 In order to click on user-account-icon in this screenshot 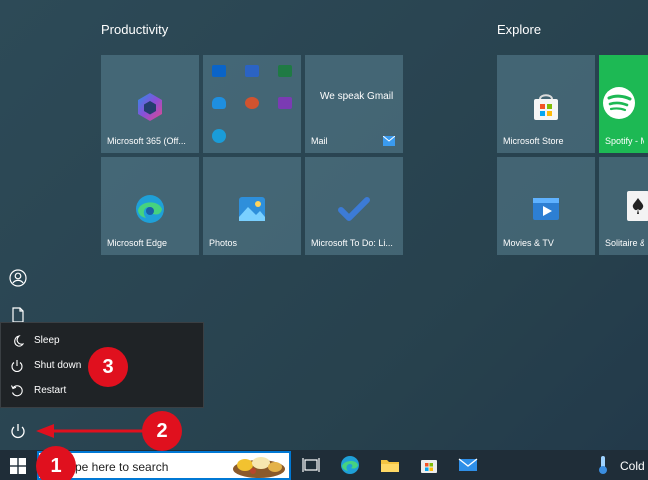, I will do `click(18, 278)`.